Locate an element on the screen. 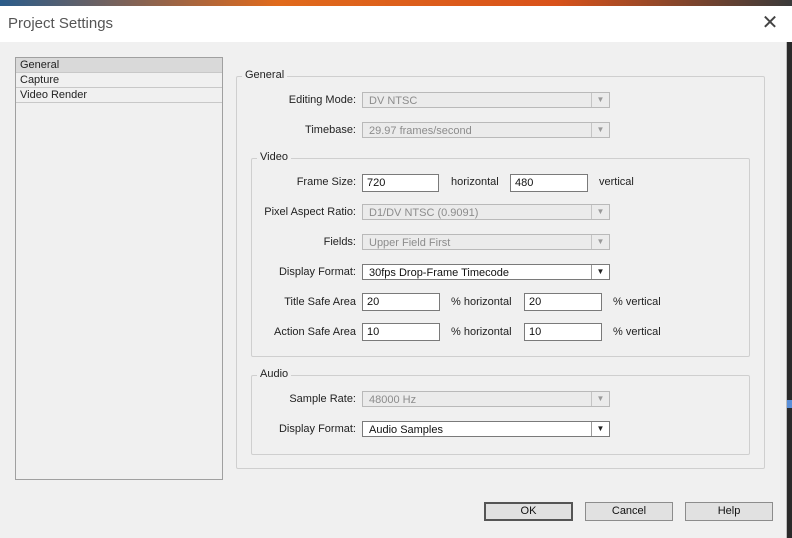 The width and height of the screenshot is (792, 538). fields-label: Fields: is located at coordinates (339, 242).